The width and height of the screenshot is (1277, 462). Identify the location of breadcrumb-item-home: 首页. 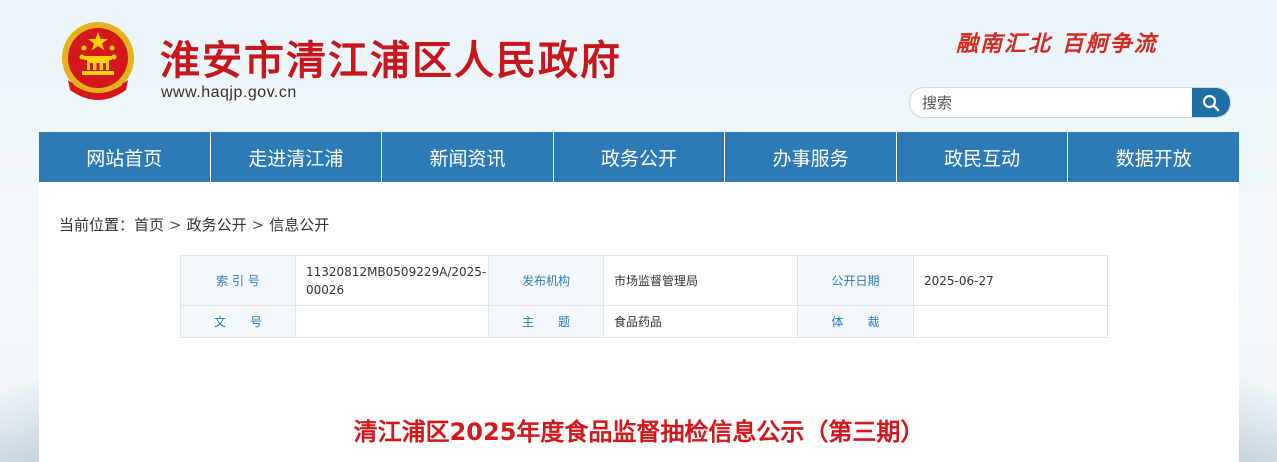
(149, 225).